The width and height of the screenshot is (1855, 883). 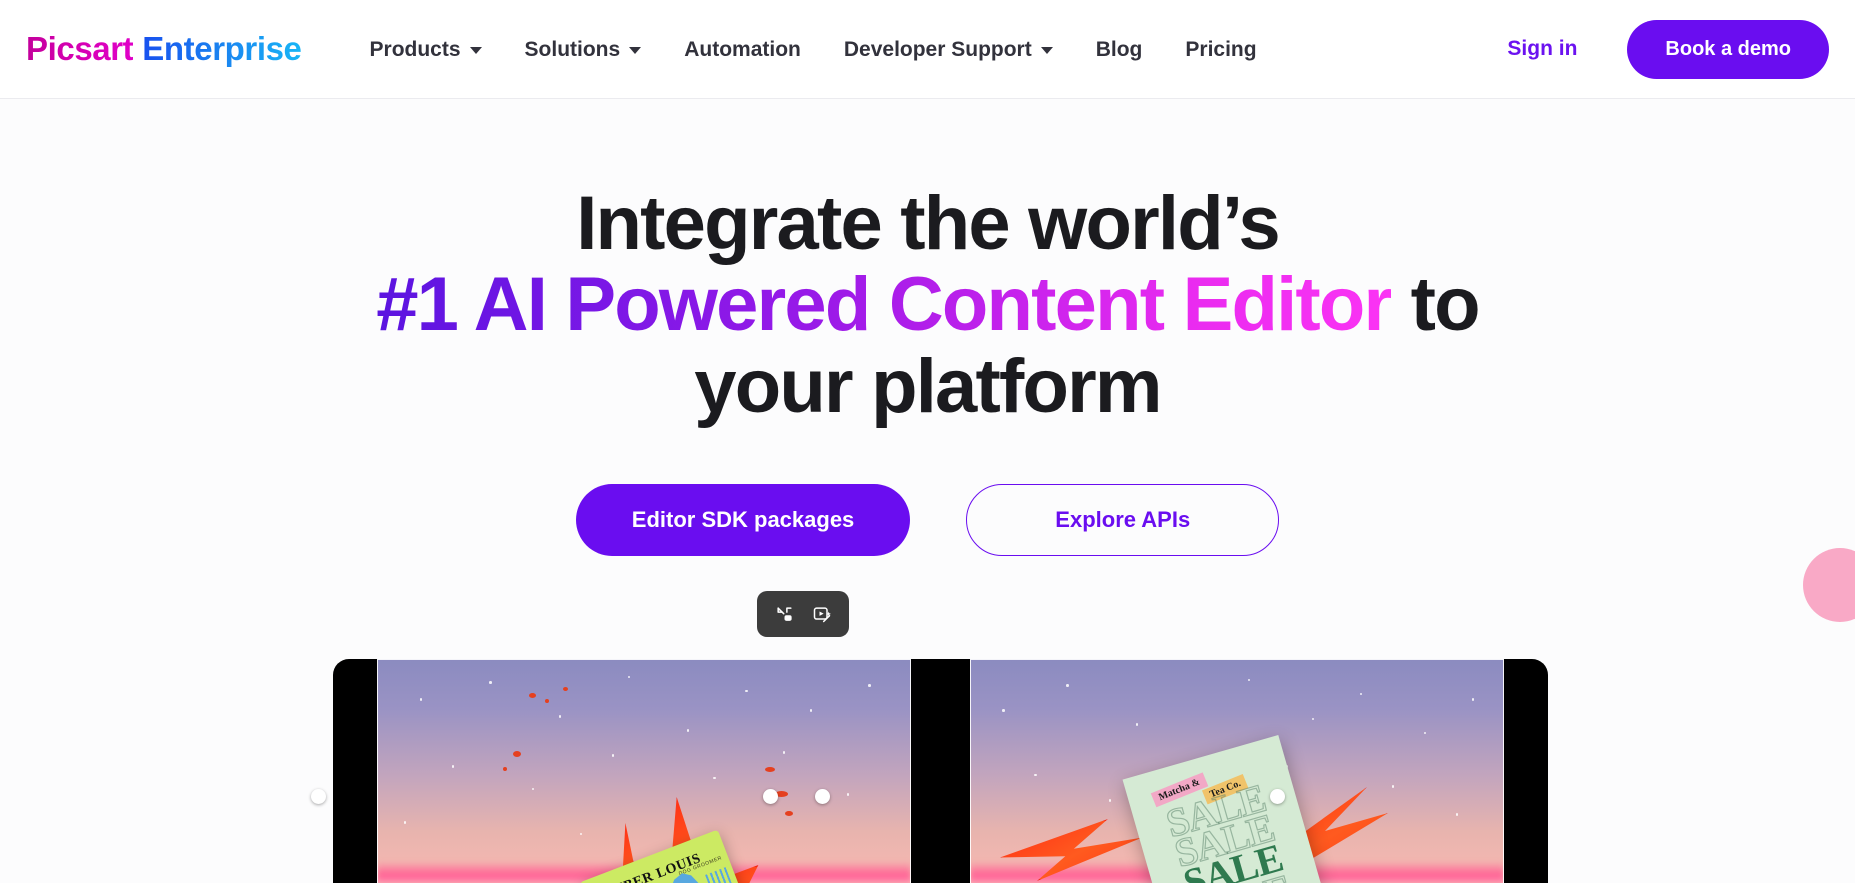 I want to click on header-actions: Sign in Book a demo, so click(x=1668, y=49).